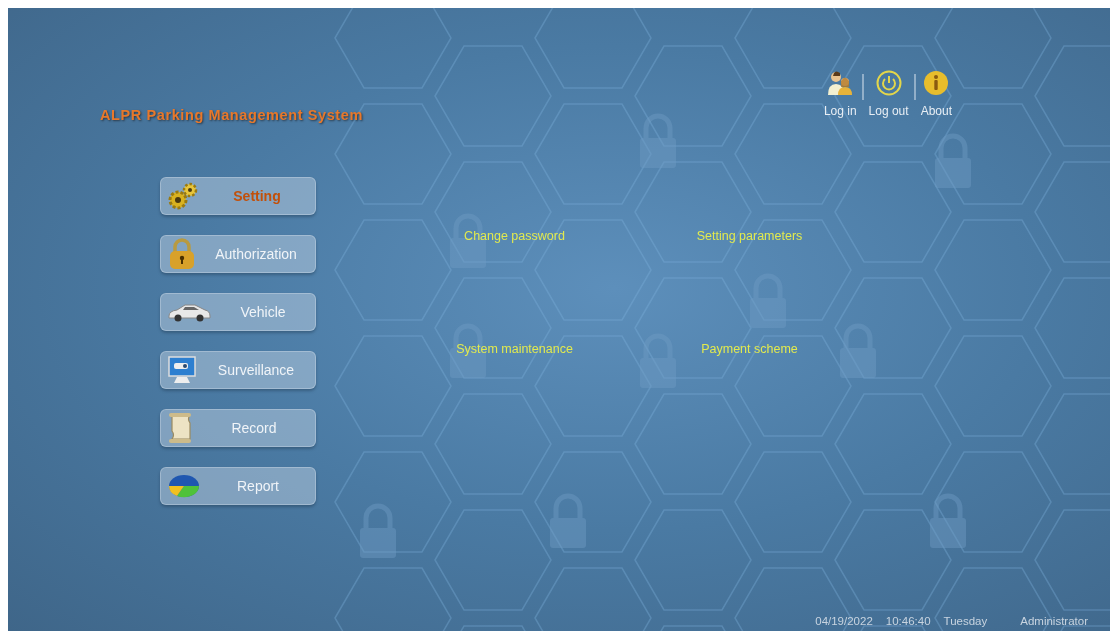  Describe the element at coordinates (180, 428) in the screenshot. I see `scroll-icon` at that location.